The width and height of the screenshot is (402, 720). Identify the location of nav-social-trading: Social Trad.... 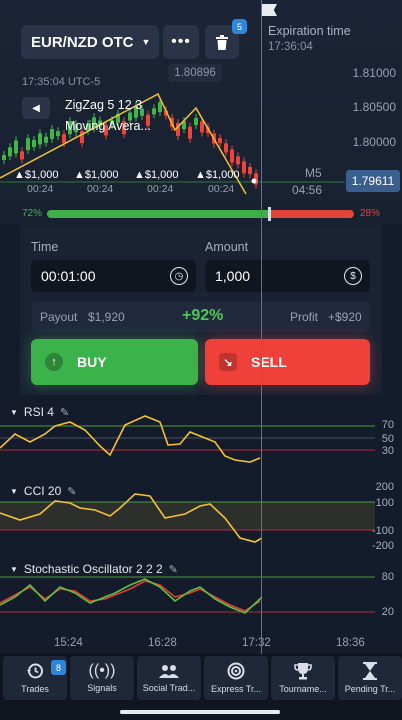
(169, 678).